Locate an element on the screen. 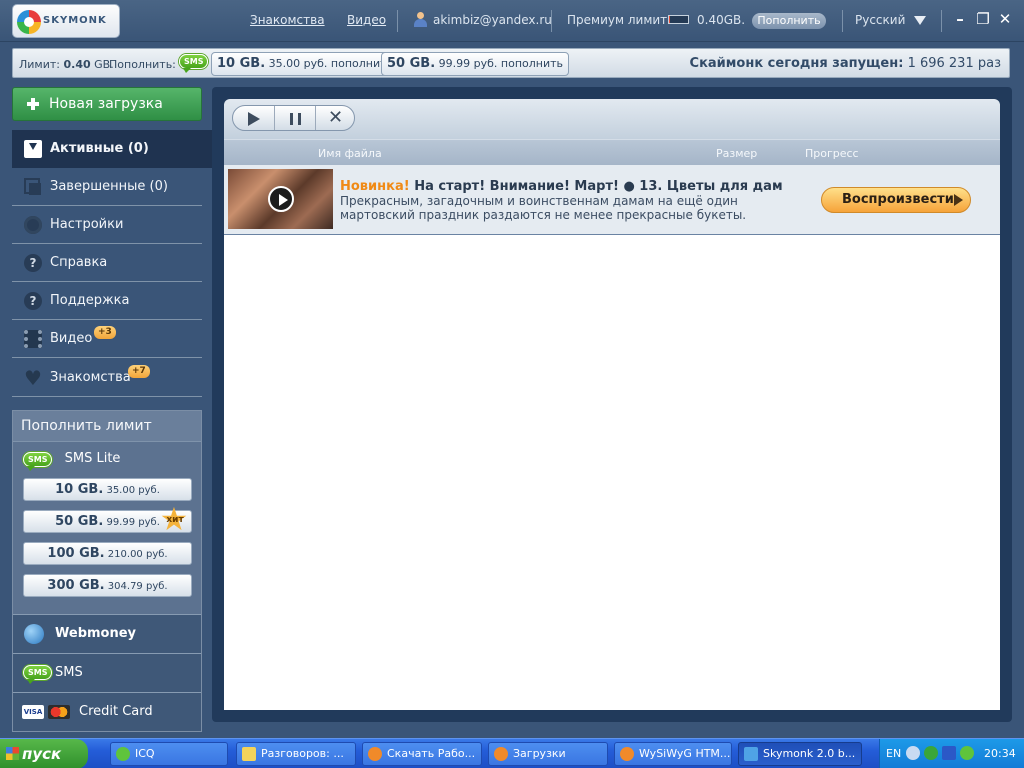  copy-icon is located at coordinates (33, 187).